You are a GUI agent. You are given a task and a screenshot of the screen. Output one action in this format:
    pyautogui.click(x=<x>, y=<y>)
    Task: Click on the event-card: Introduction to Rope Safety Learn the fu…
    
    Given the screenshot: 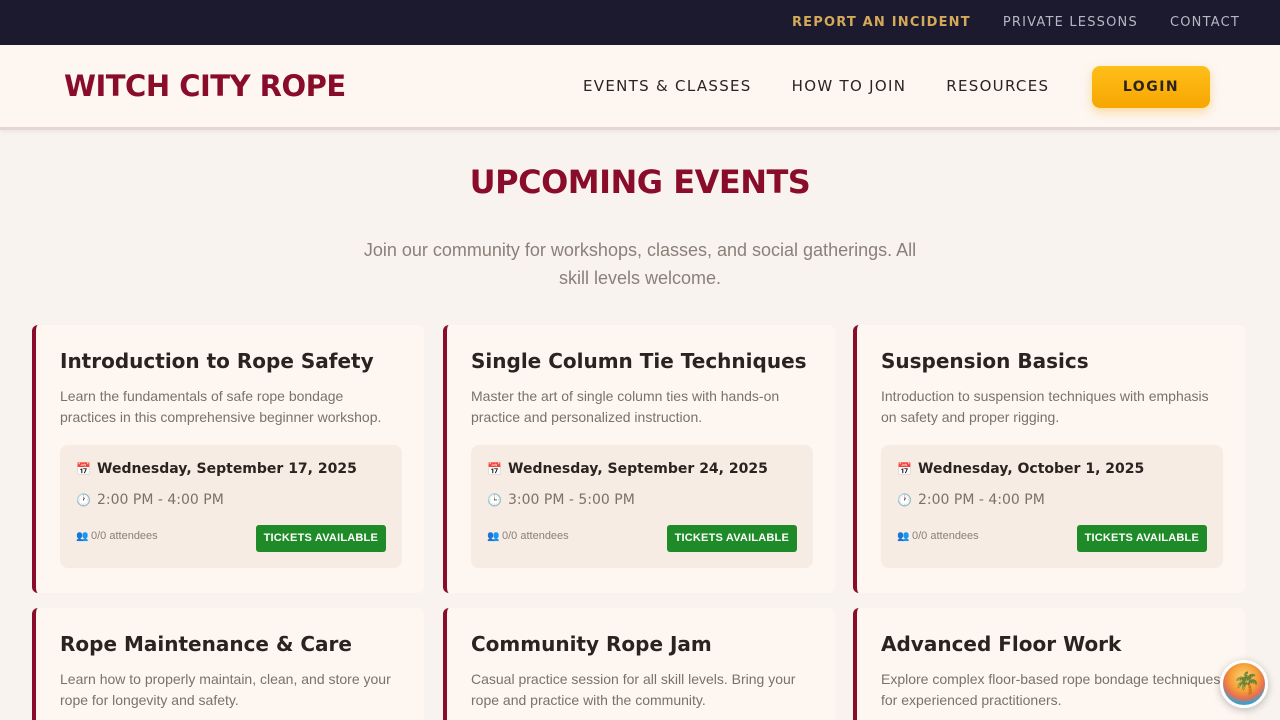 What is the action you would take?
    pyautogui.click(x=228, y=459)
    